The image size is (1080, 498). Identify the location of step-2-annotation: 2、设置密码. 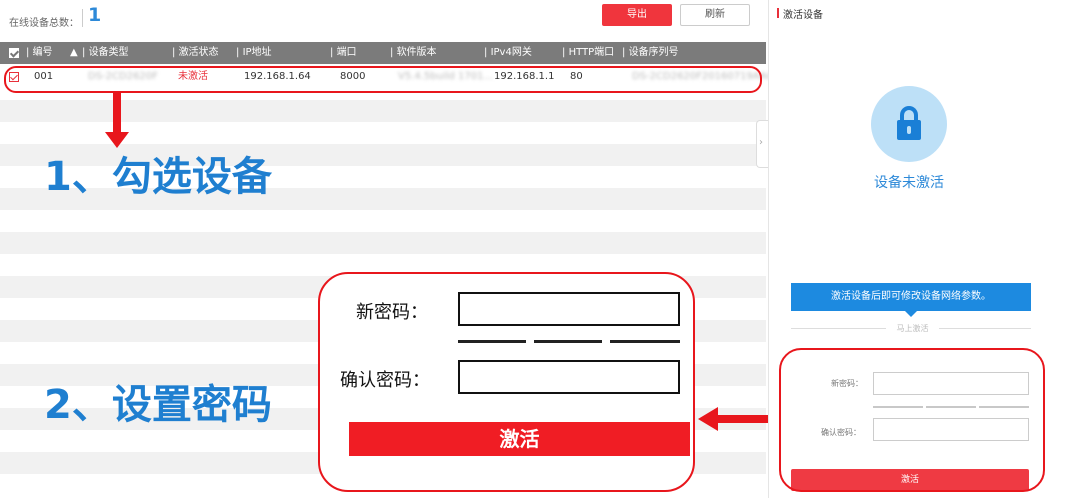
(158, 405).